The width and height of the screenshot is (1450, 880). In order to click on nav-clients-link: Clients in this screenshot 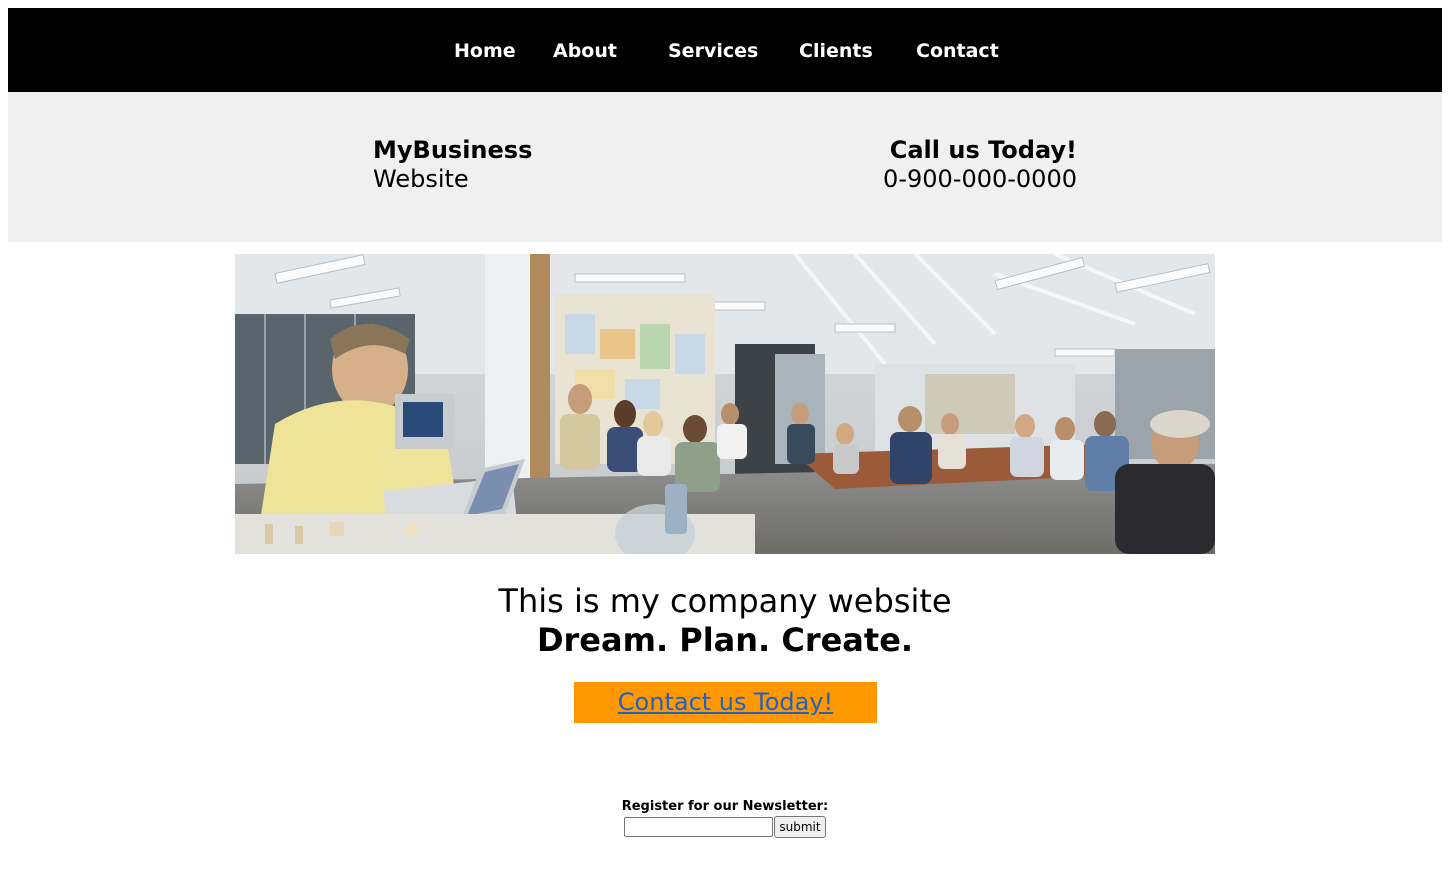, I will do `click(836, 51)`.